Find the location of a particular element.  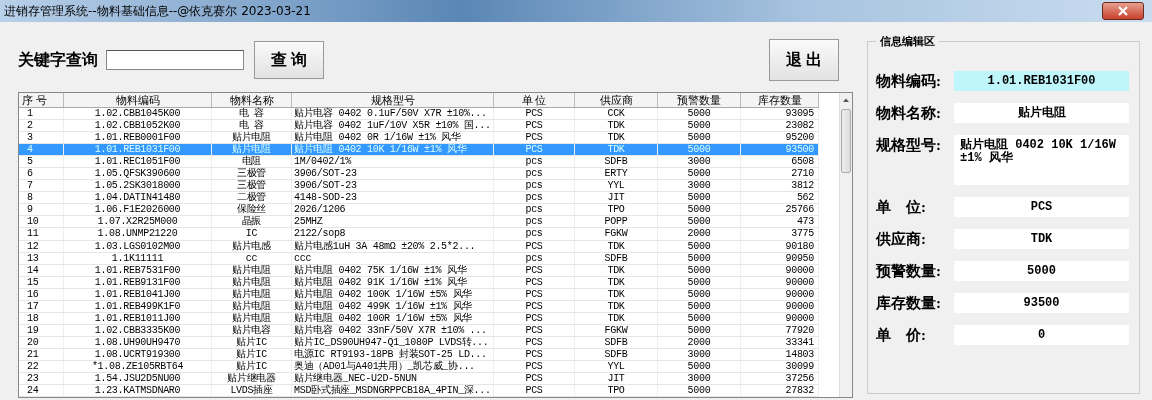

scrollbar is located at coordinates (845, 245).